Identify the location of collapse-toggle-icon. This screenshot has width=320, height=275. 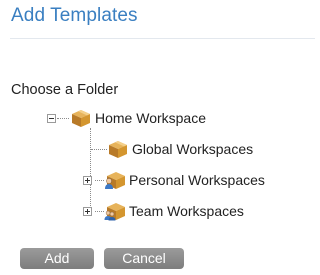
(51, 118).